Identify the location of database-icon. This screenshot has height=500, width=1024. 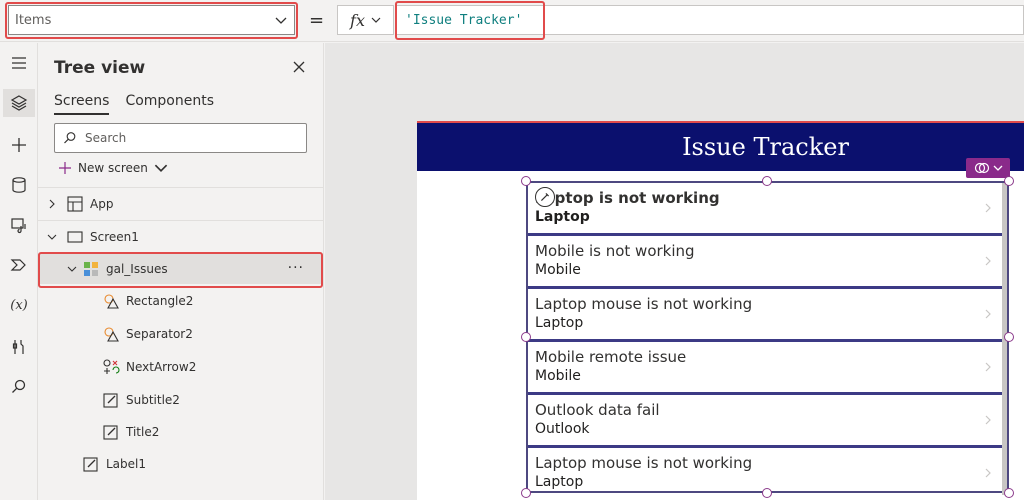
(19, 185).